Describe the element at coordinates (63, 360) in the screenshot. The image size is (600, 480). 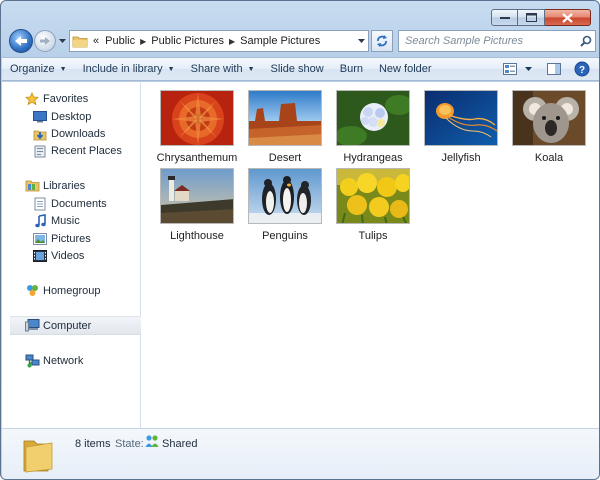
I see `nav-network-label: Network` at that location.